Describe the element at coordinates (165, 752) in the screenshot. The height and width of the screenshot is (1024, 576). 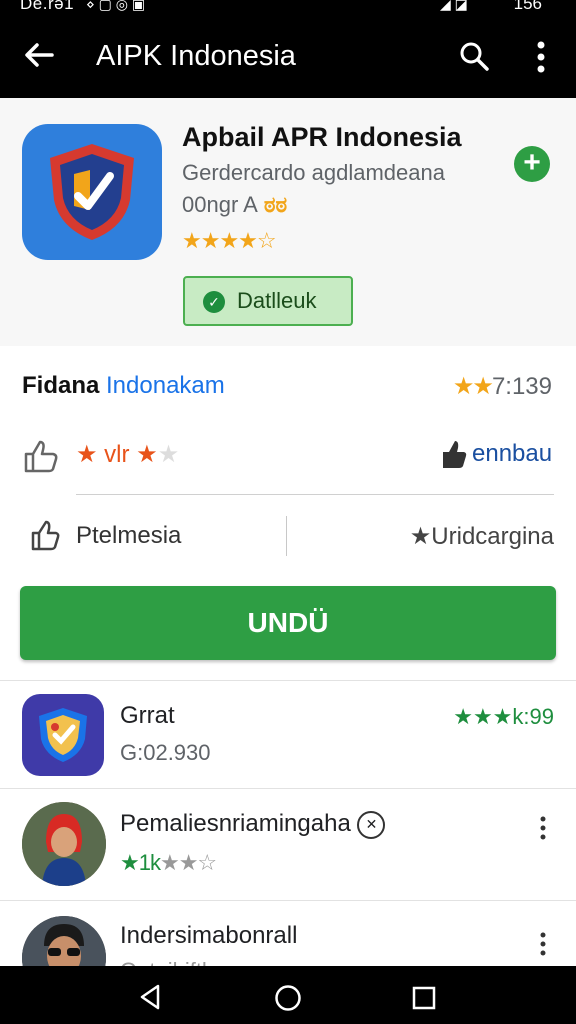
I see `list-item-sub: G:02.930` at that location.